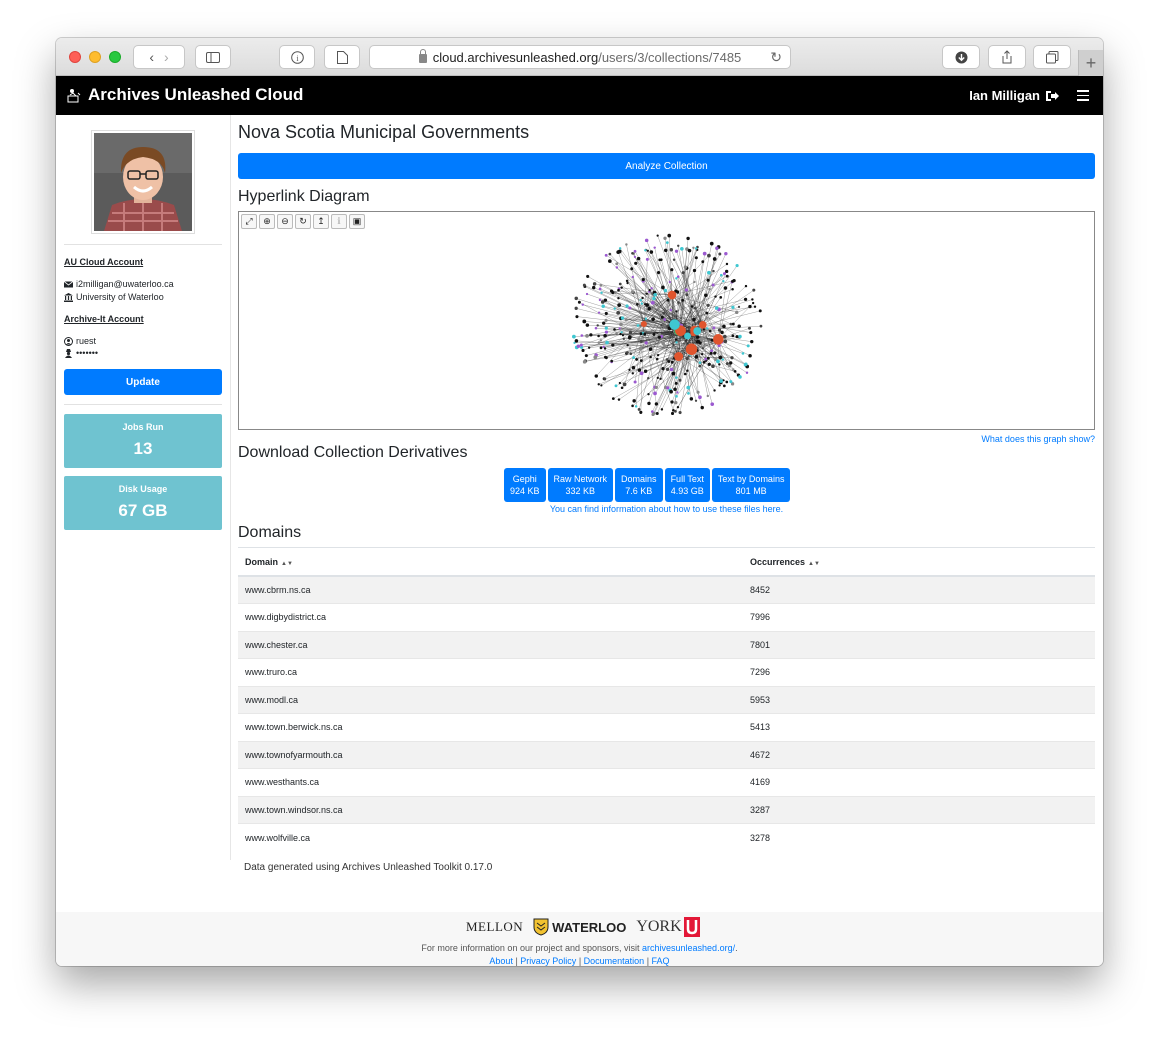  Describe the element at coordinates (119, 284) in the screenshot. I see `email-row: i2milligan@uwaterloo.ca` at that location.